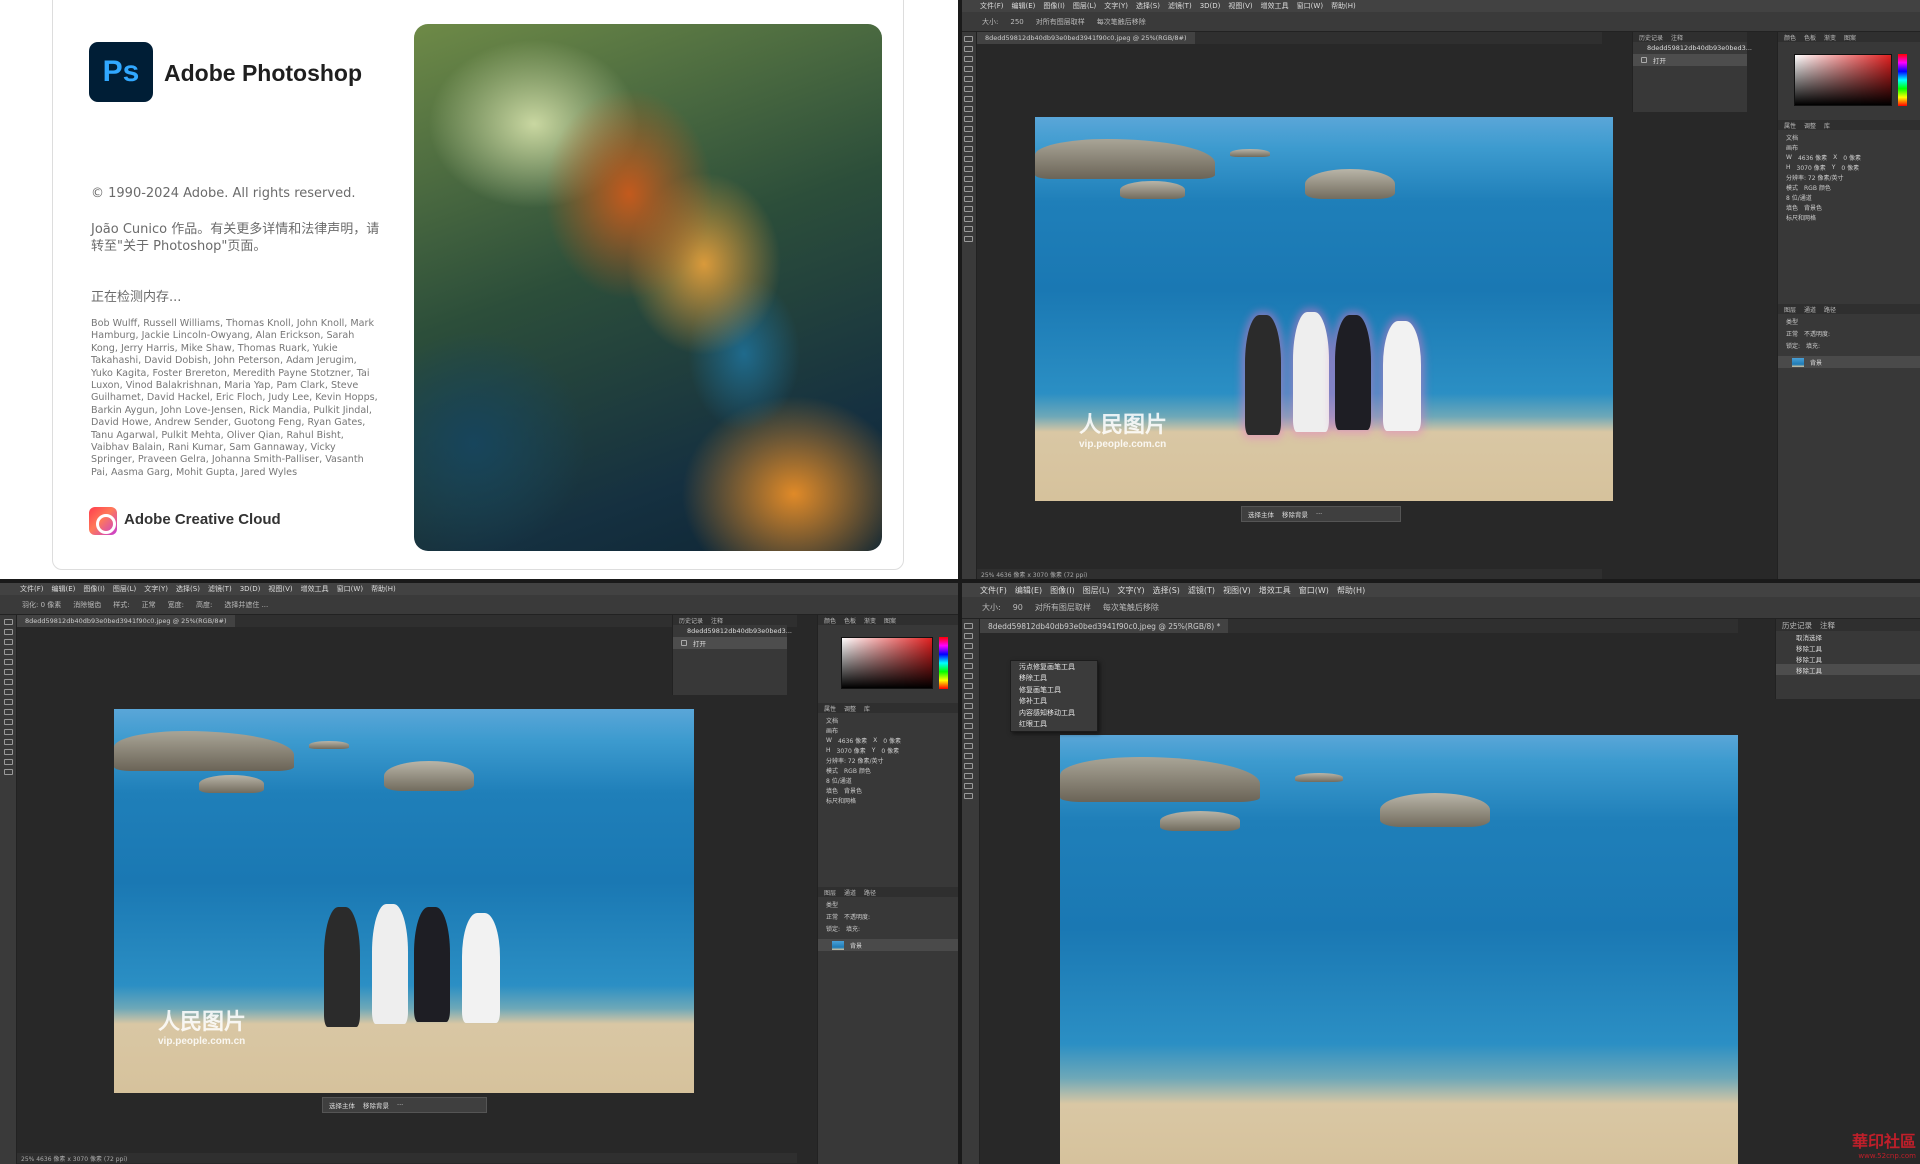  What do you see at coordinates (1810, 37) in the screenshot?
I see `tab-swatches: 色板` at bounding box center [1810, 37].